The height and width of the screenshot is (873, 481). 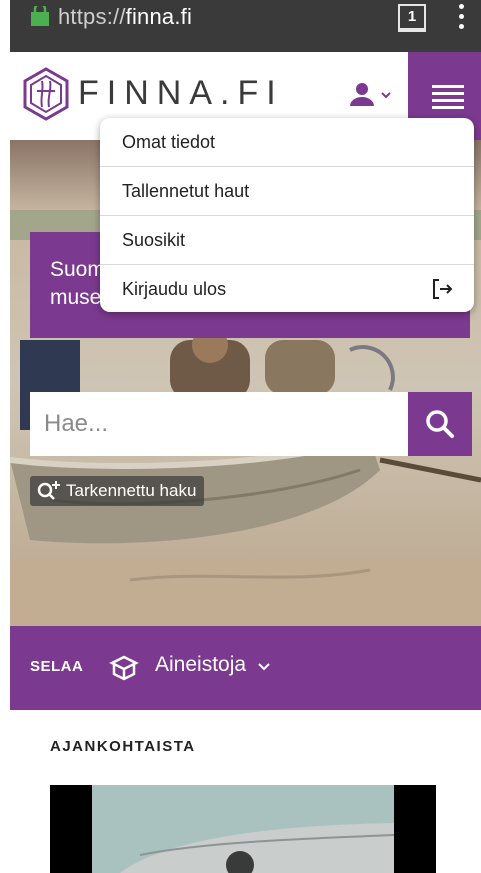 I want to click on search-input, so click(x=219, y=424).